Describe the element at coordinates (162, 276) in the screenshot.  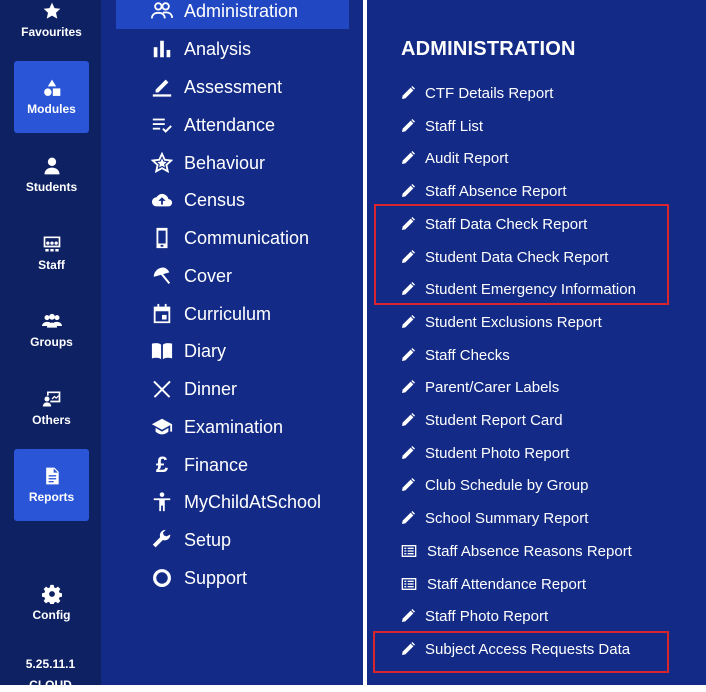
I see `umbrella-icon` at that location.